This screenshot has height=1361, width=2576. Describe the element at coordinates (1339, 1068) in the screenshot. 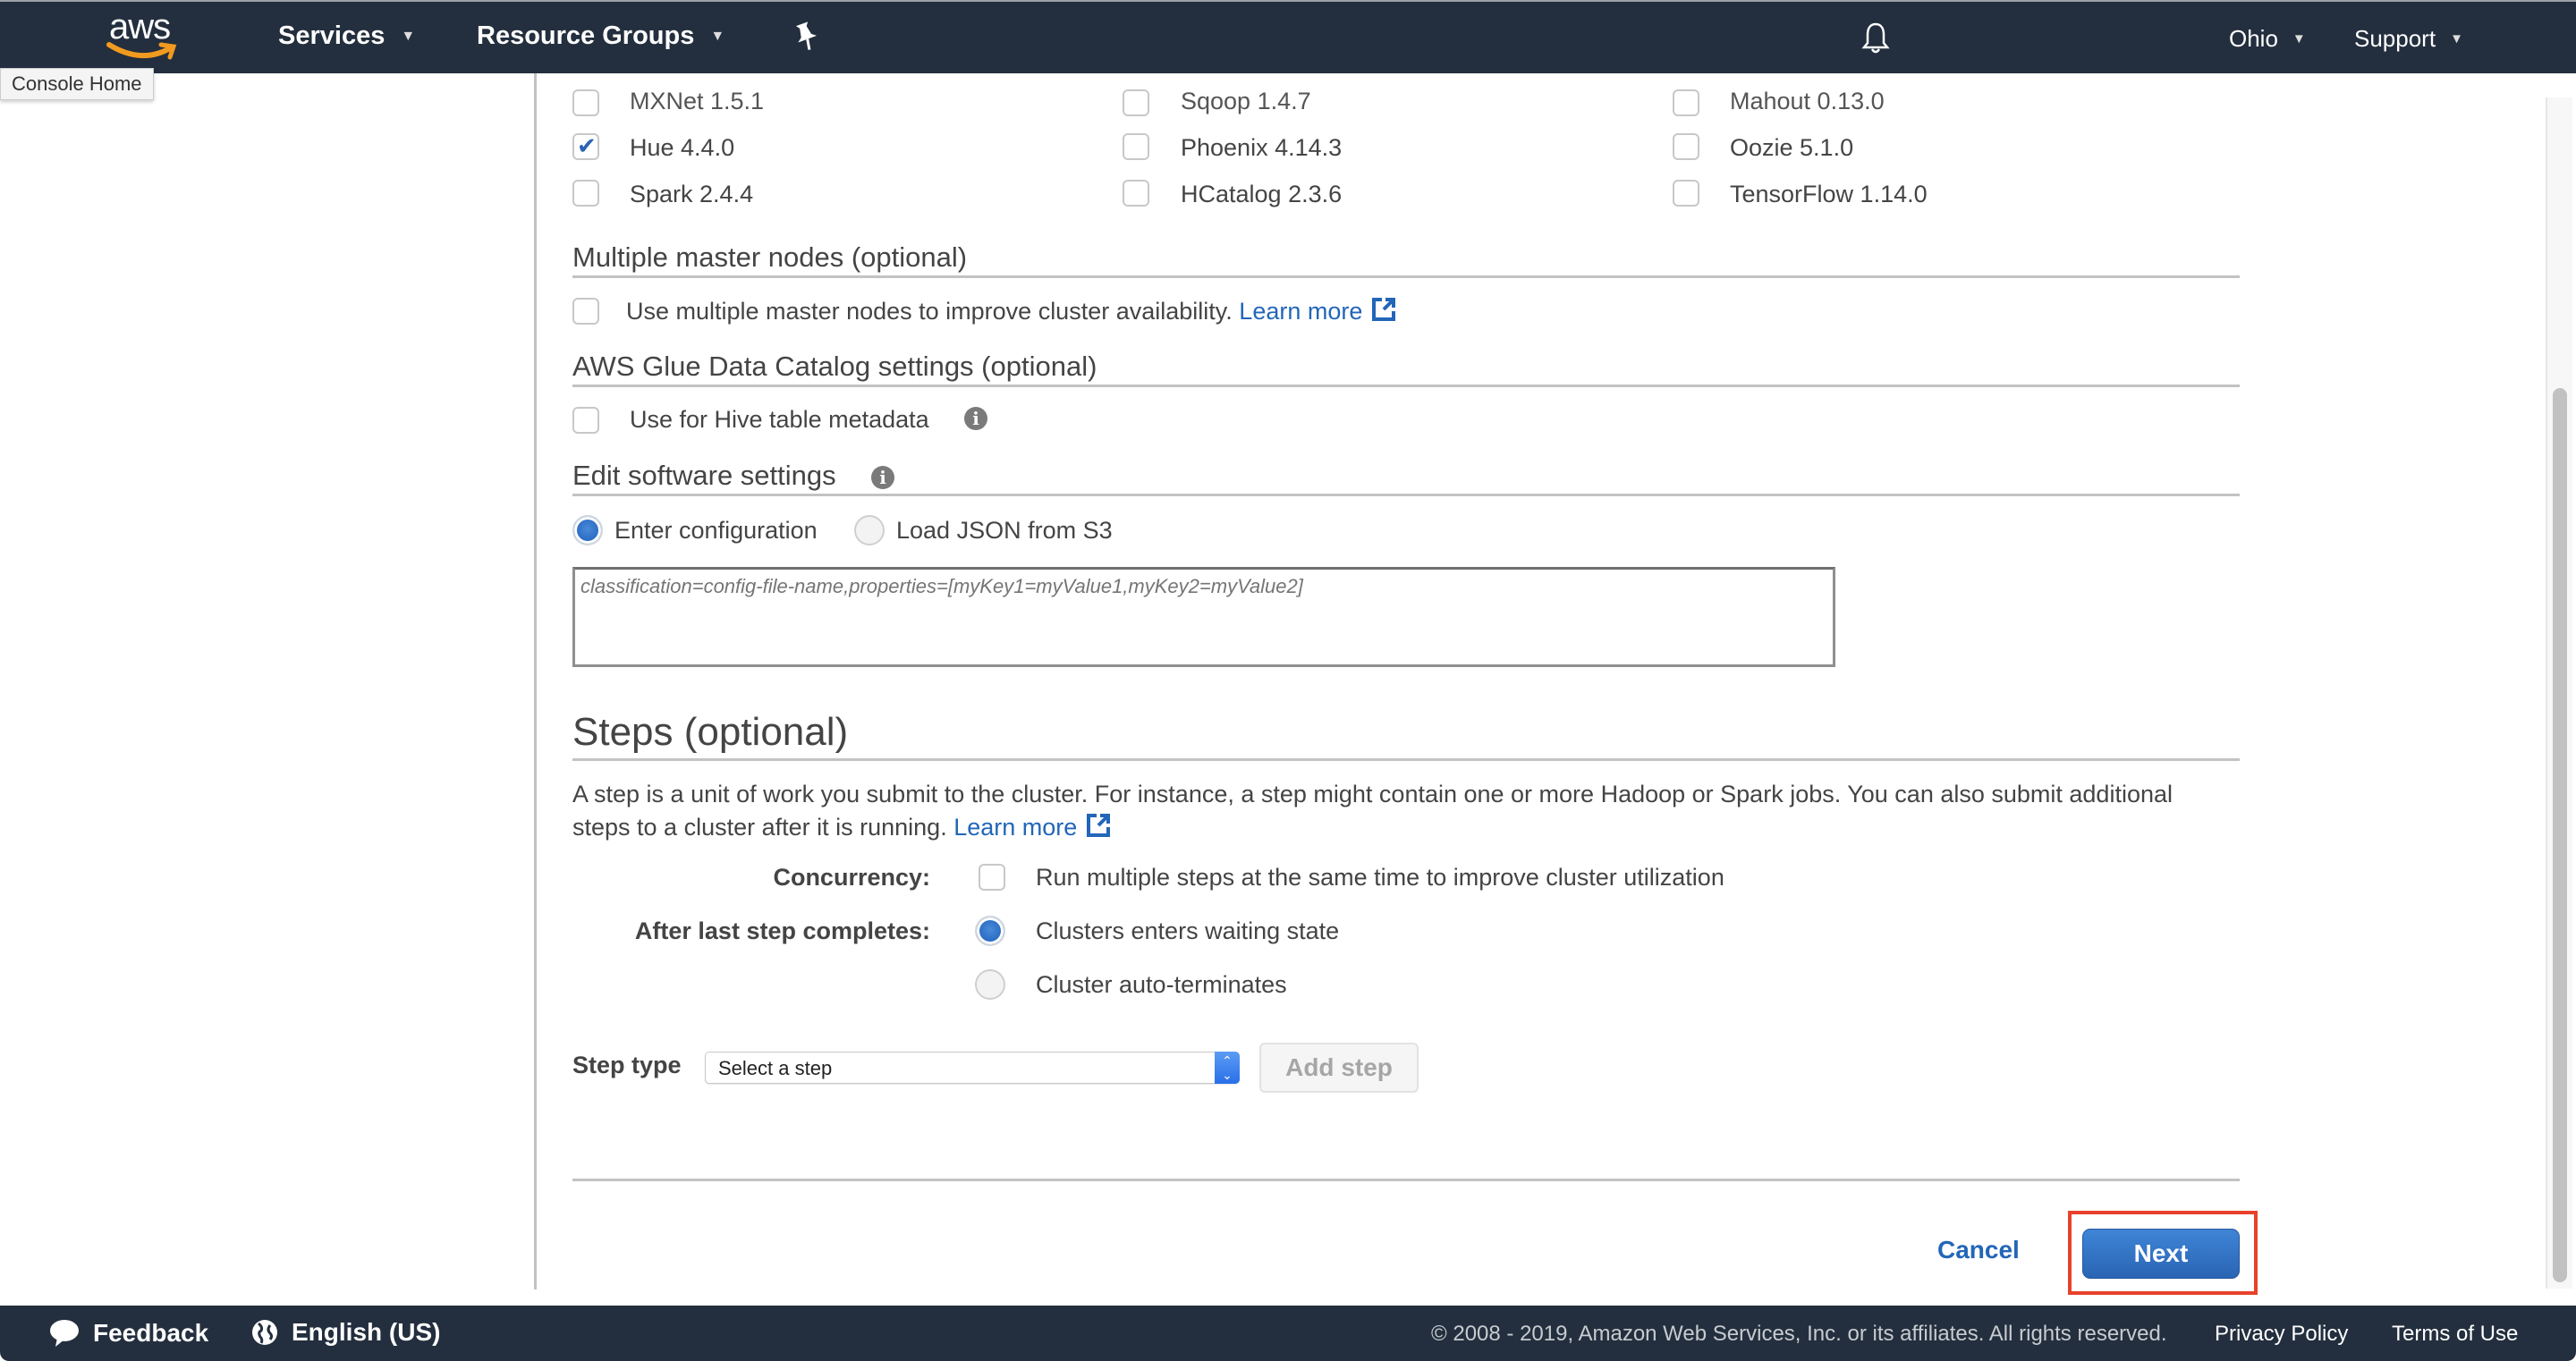

I see `add-step-button: Add step` at that location.